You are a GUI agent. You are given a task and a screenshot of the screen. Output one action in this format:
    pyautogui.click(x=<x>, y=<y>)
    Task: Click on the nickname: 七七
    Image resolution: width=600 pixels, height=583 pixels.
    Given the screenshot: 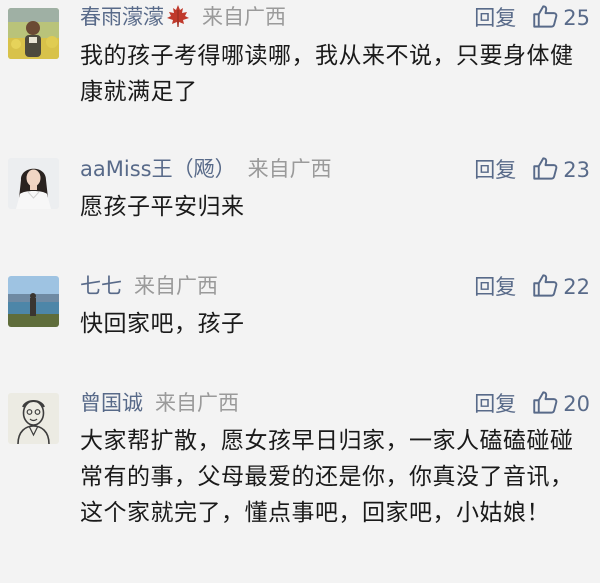 What is the action you would take?
    pyautogui.click(x=101, y=286)
    